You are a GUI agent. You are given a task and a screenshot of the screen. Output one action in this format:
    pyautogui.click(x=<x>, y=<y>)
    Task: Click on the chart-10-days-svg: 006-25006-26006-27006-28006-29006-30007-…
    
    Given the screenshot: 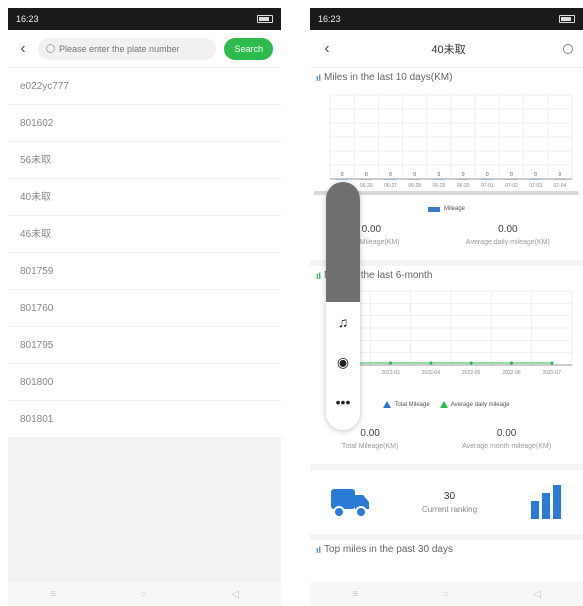 What is the action you would take?
    pyautogui.click(x=446, y=144)
    